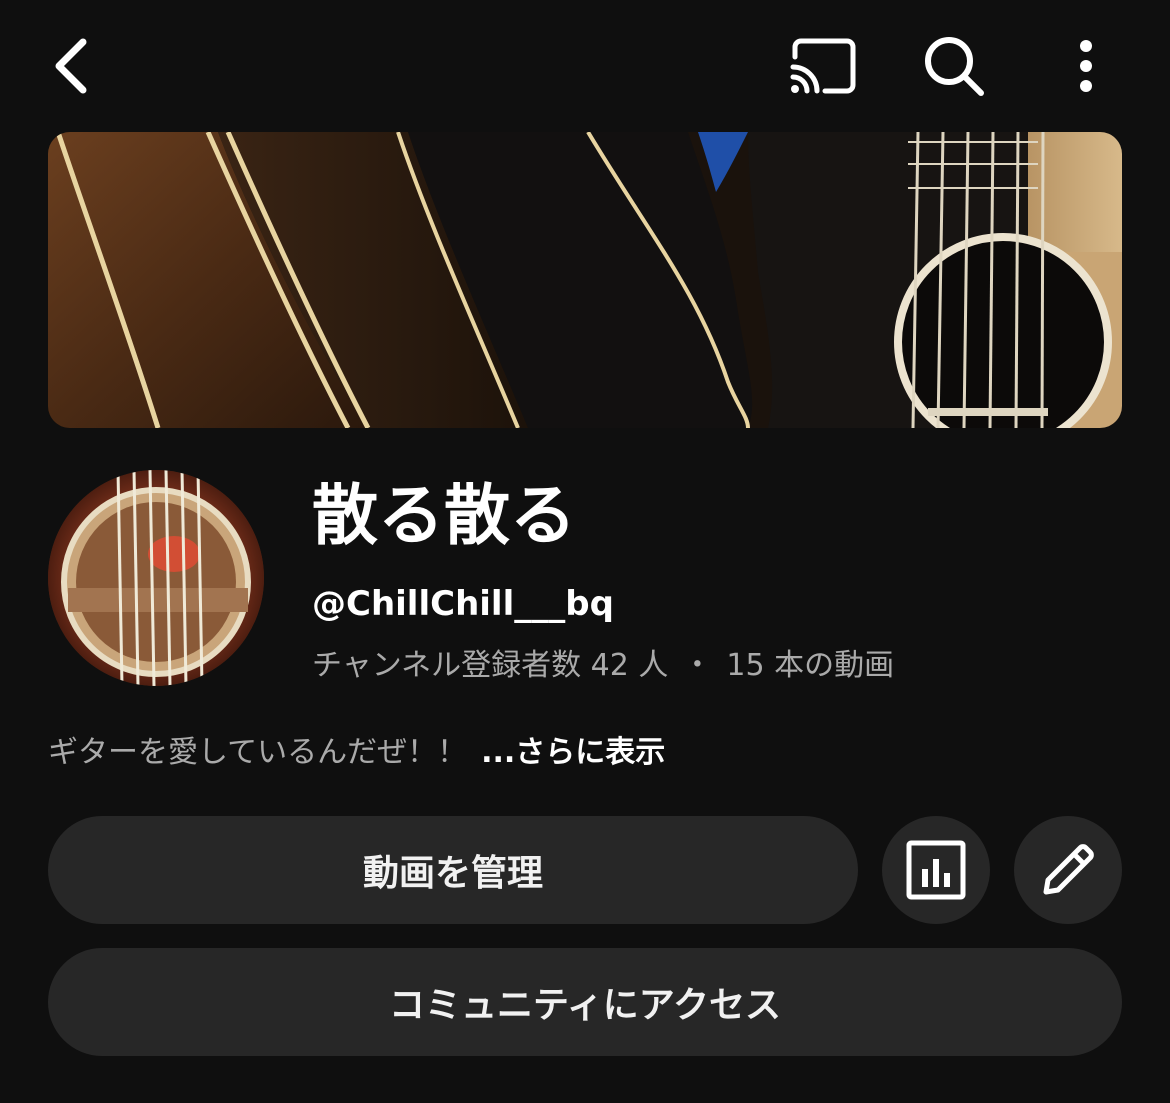 This screenshot has height=1103, width=1170. I want to click on back-button, so click(71, 66).